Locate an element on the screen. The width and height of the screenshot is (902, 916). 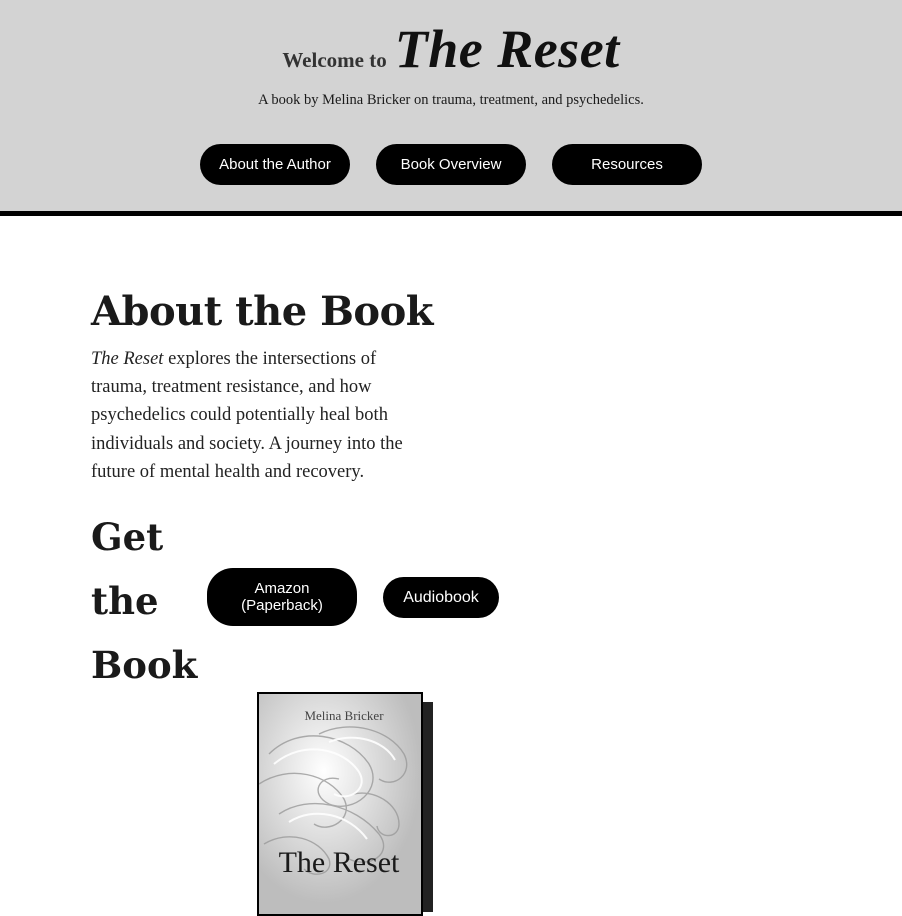
audiobook-button: Audiobook is located at coordinates (441, 597).